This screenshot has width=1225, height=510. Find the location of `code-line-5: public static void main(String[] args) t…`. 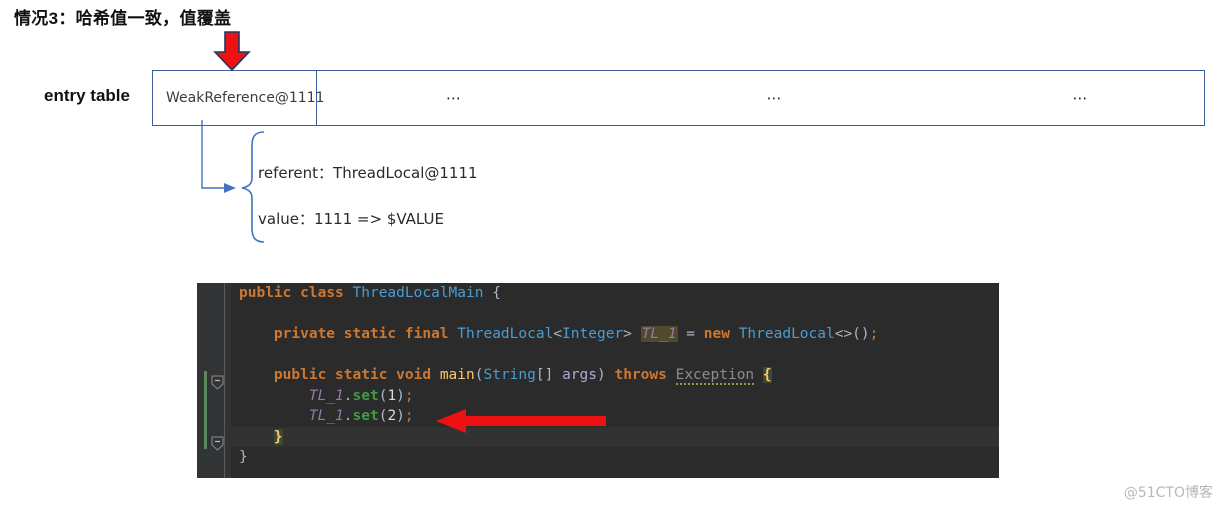

code-line-5: public static void main(String[] args) t… is located at coordinates (615, 375).